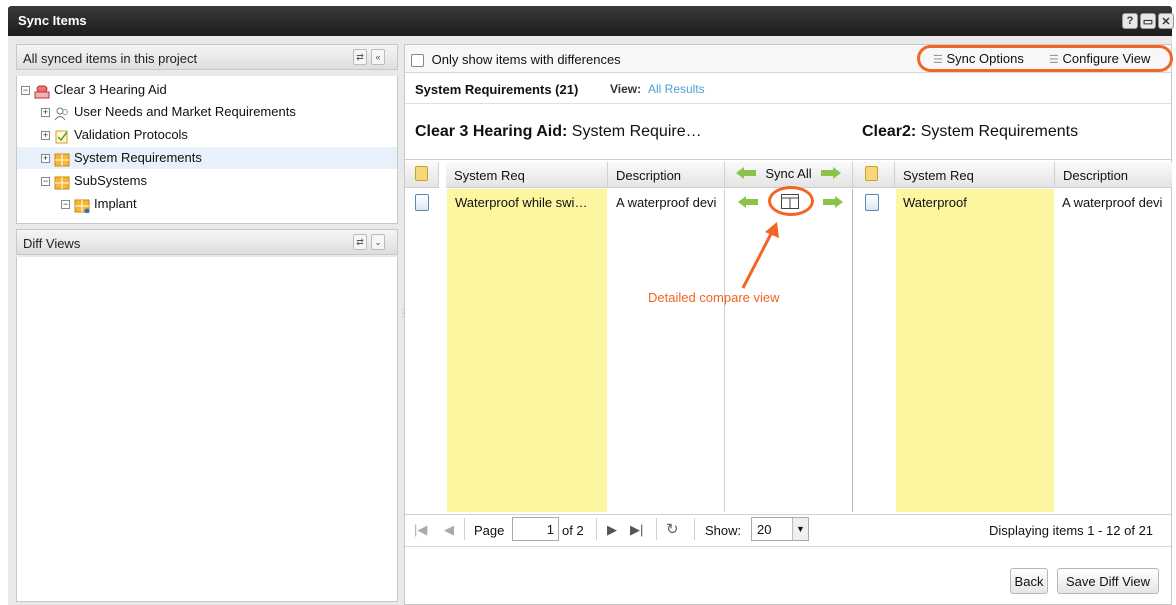 The height and width of the screenshot is (605, 1176). I want to click on only-diff-checkbox, so click(417, 61).